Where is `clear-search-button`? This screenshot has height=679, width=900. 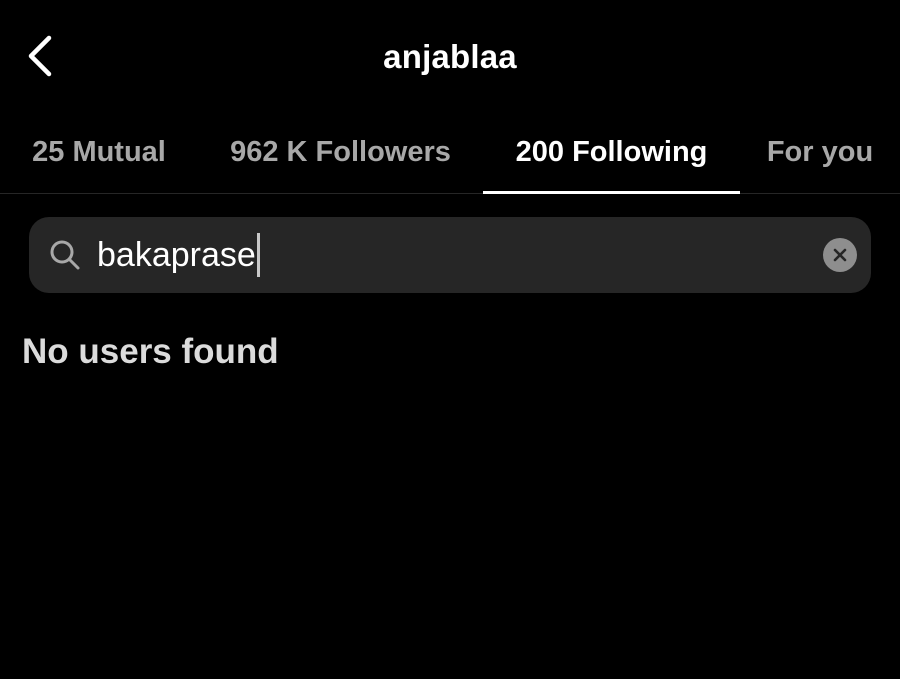
clear-search-button is located at coordinates (840, 255).